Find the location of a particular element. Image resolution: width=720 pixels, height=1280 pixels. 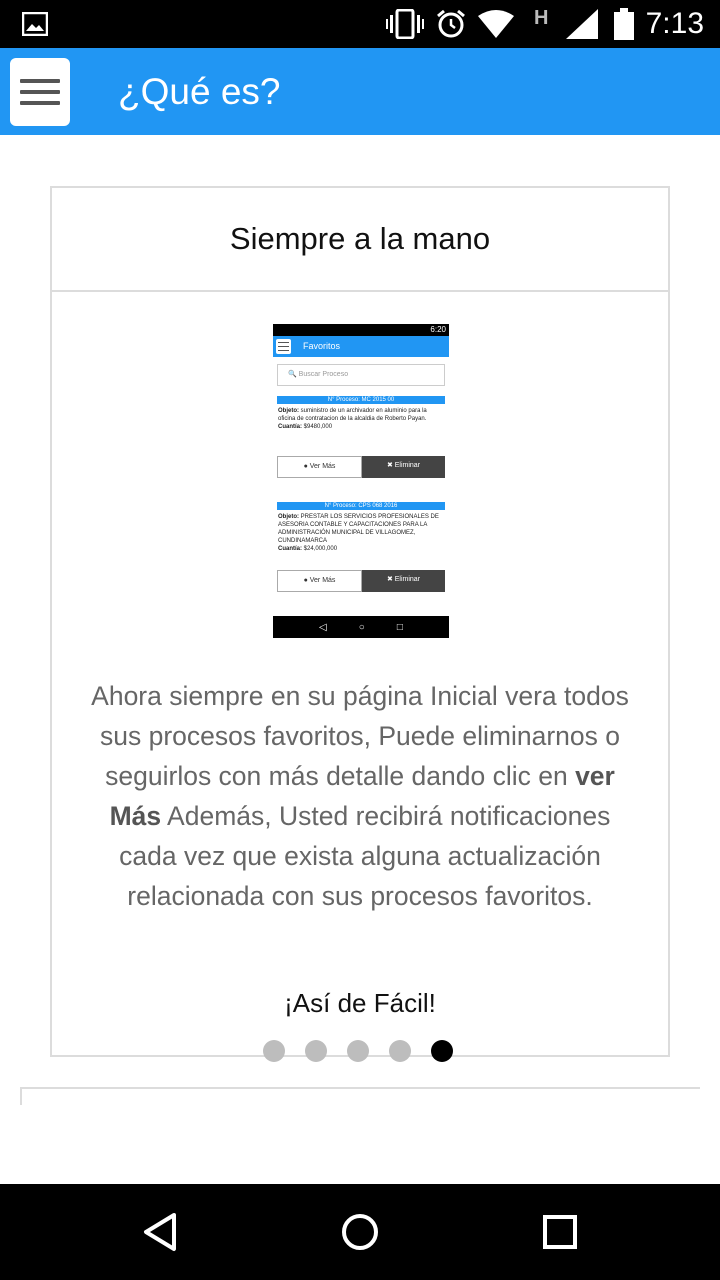

preview-item-header: N° Proceso: CPS 068 2016 is located at coordinates (361, 506).